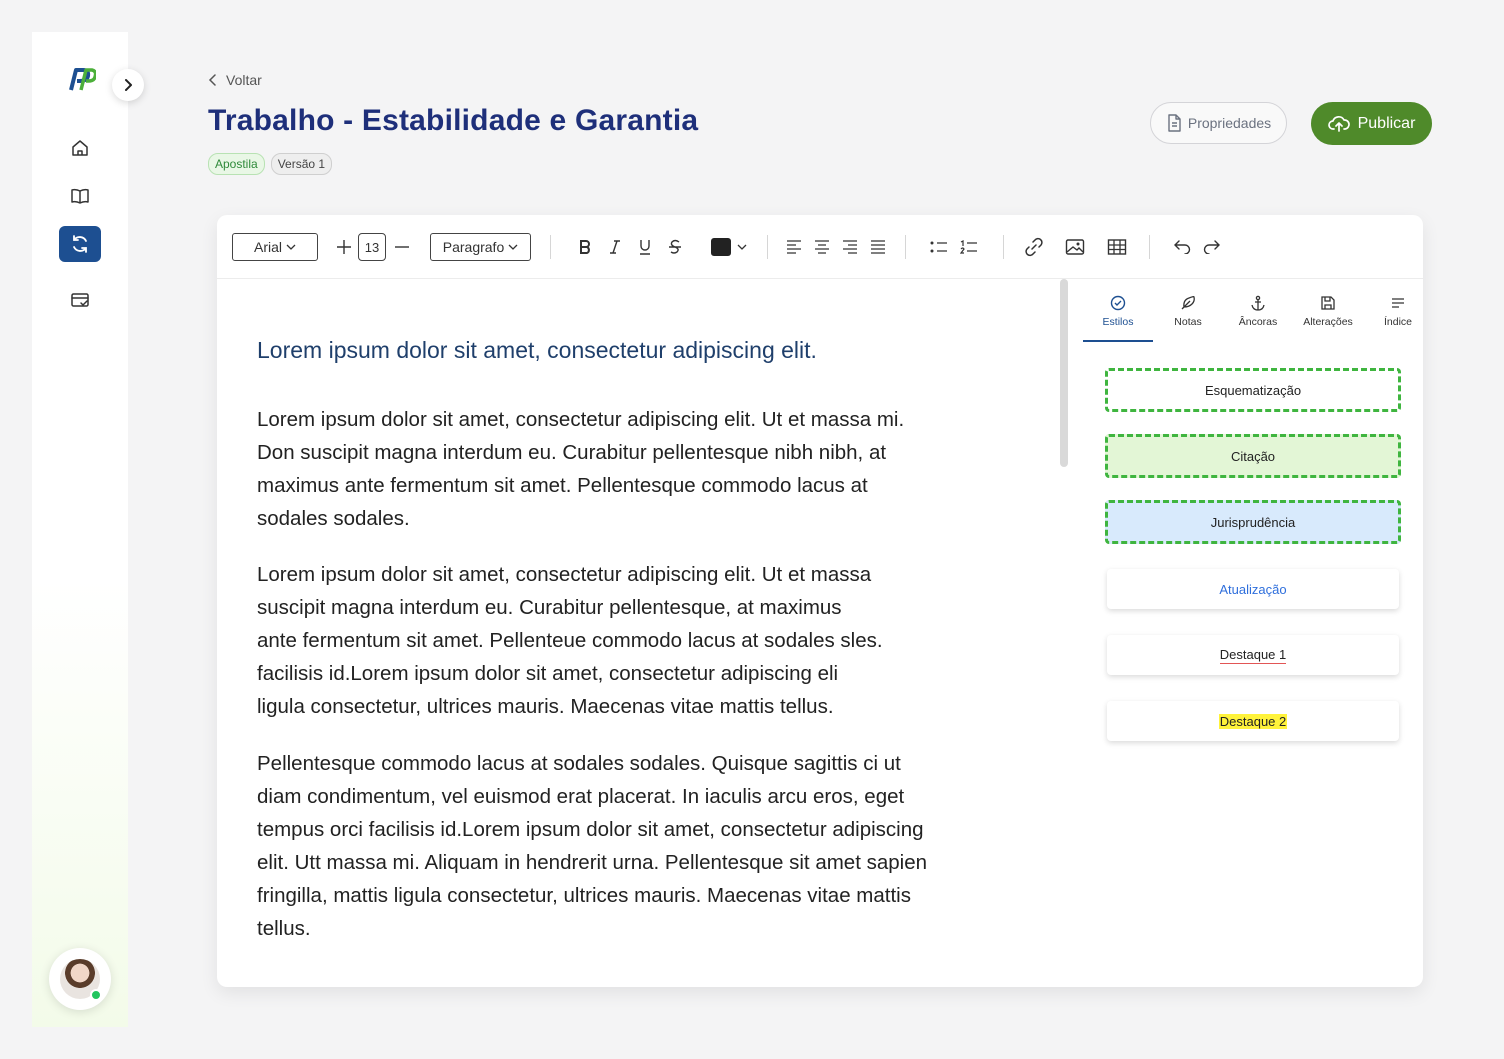 Image resolution: width=1504 pixels, height=1059 pixels. What do you see at coordinates (794, 247) in the screenshot?
I see `align-left-button` at bounding box center [794, 247].